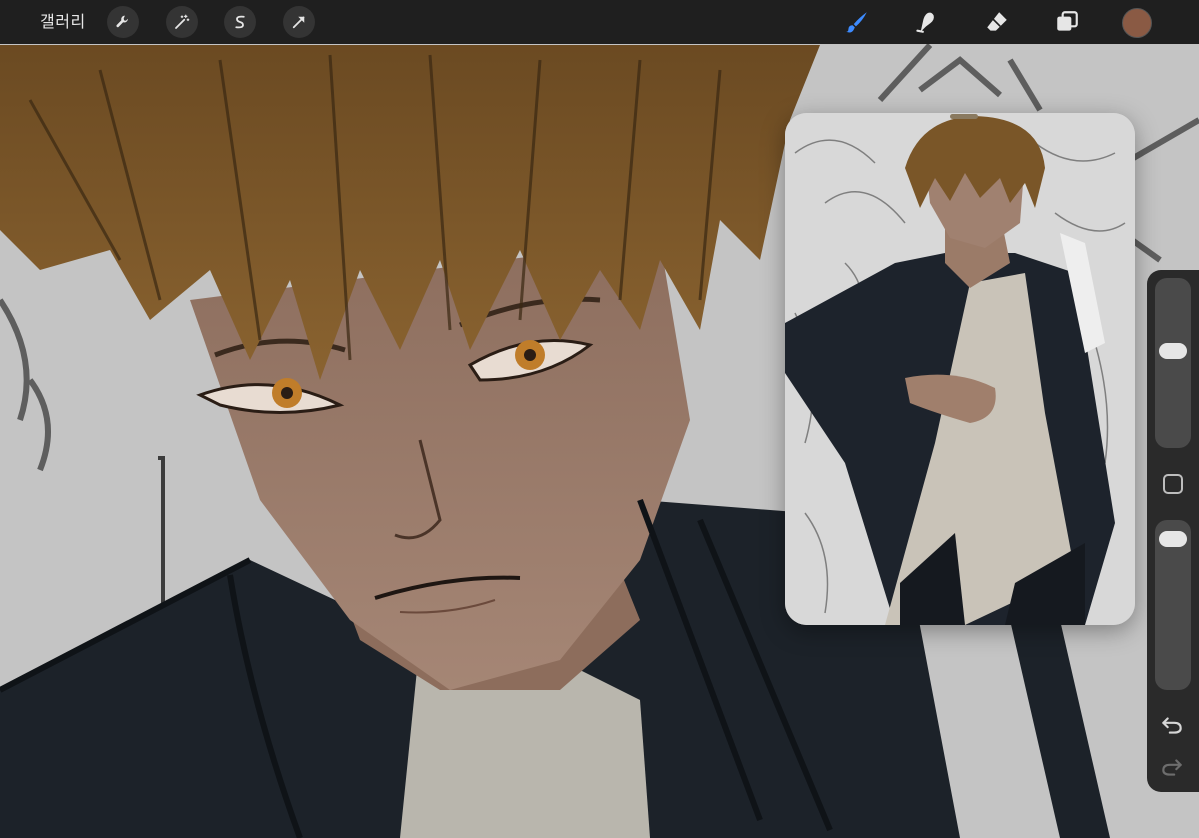 This screenshot has width=1199, height=838. What do you see at coordinates (1137, 23) in the screenshot?
I see `color-picker-swatch` at bounding box center [1137, 23].